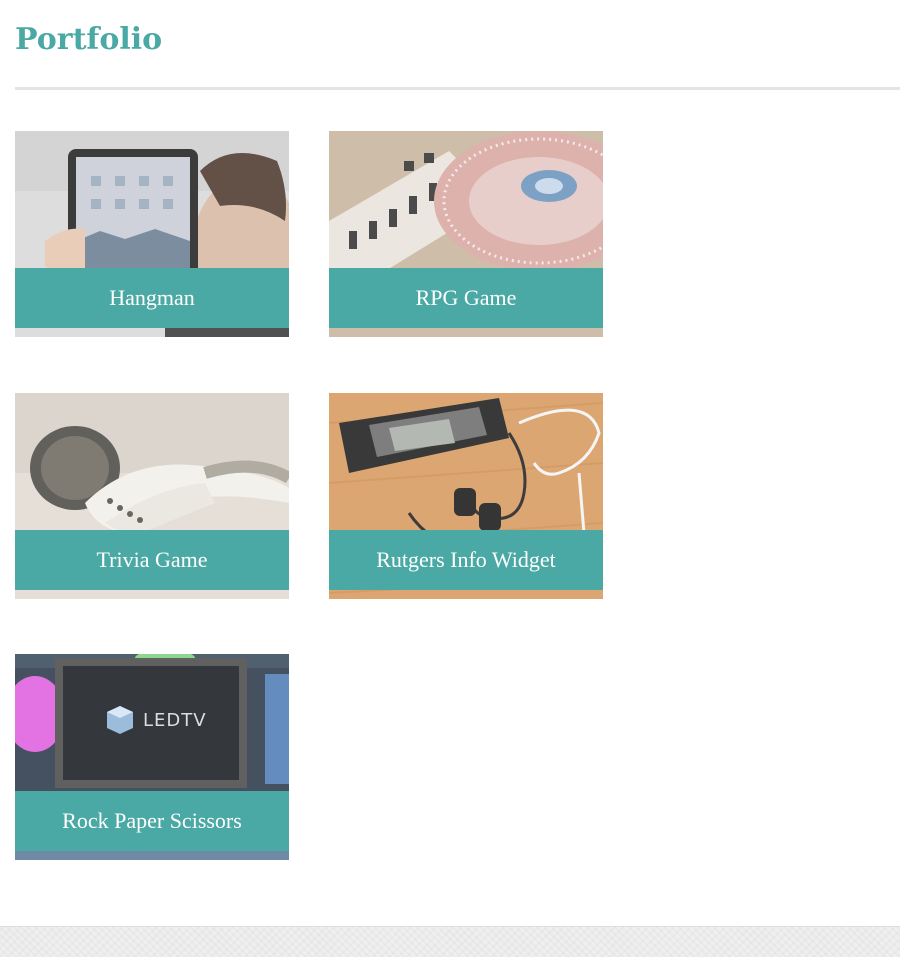 The width and height of the screenshot is (900, 957). What do you see at coordinates (457, 88) in the screenshot?
I see `title-divider` at bounding box center [457, 88].